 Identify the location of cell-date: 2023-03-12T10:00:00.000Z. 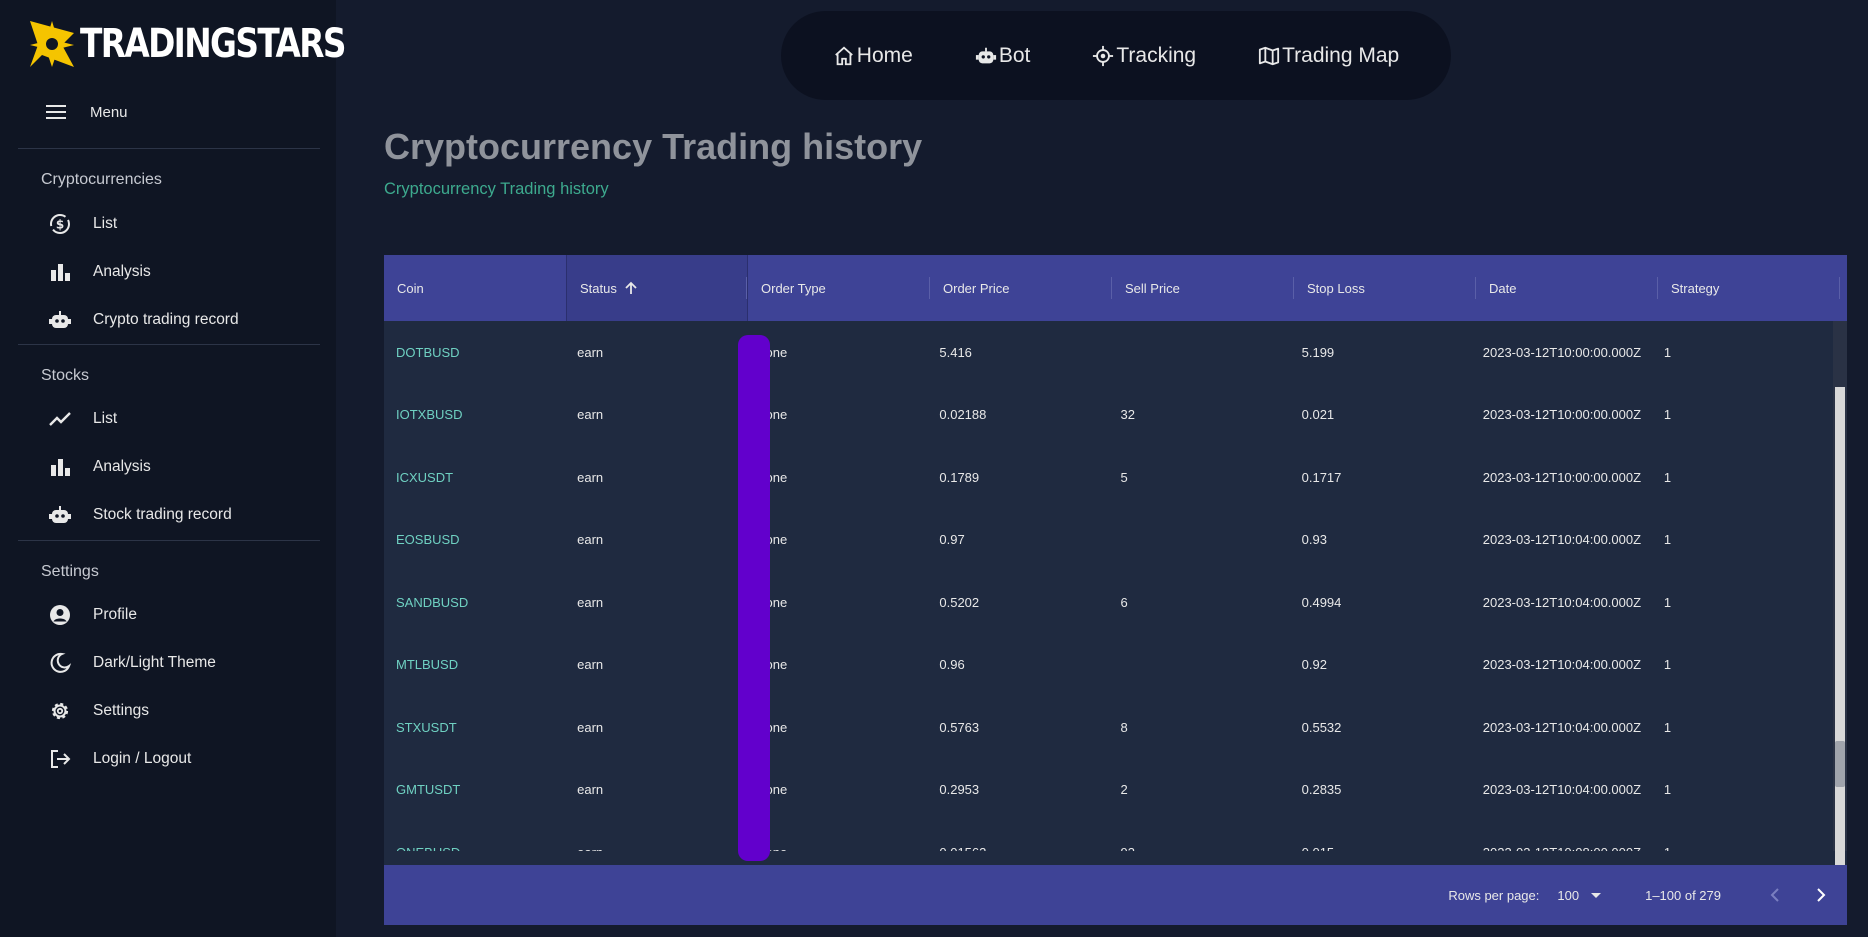
(1562, 352).